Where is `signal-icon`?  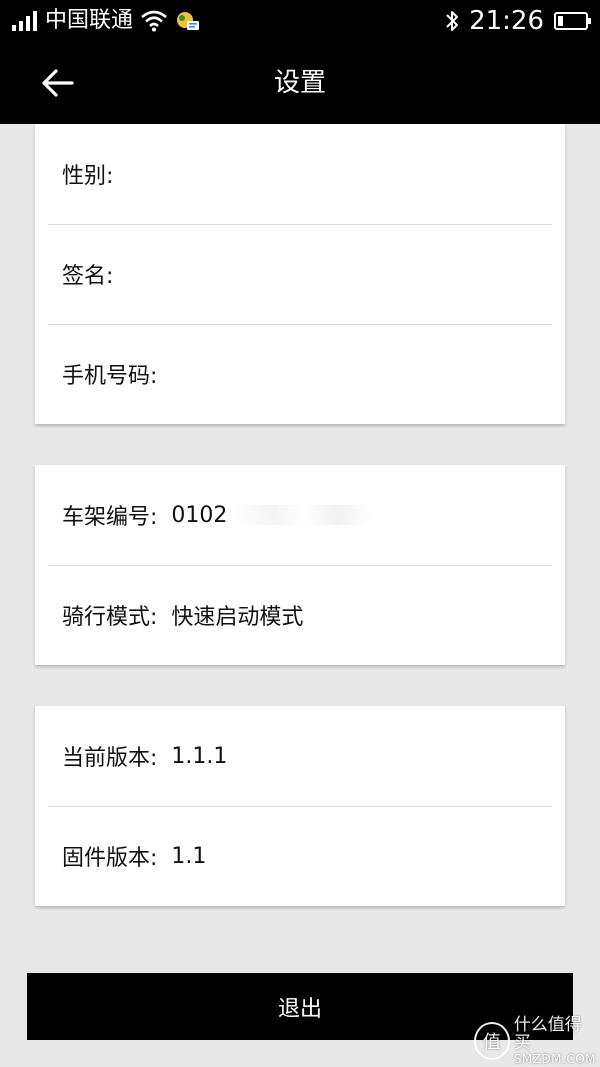
signal-icon is located at coordinates (24, 21).